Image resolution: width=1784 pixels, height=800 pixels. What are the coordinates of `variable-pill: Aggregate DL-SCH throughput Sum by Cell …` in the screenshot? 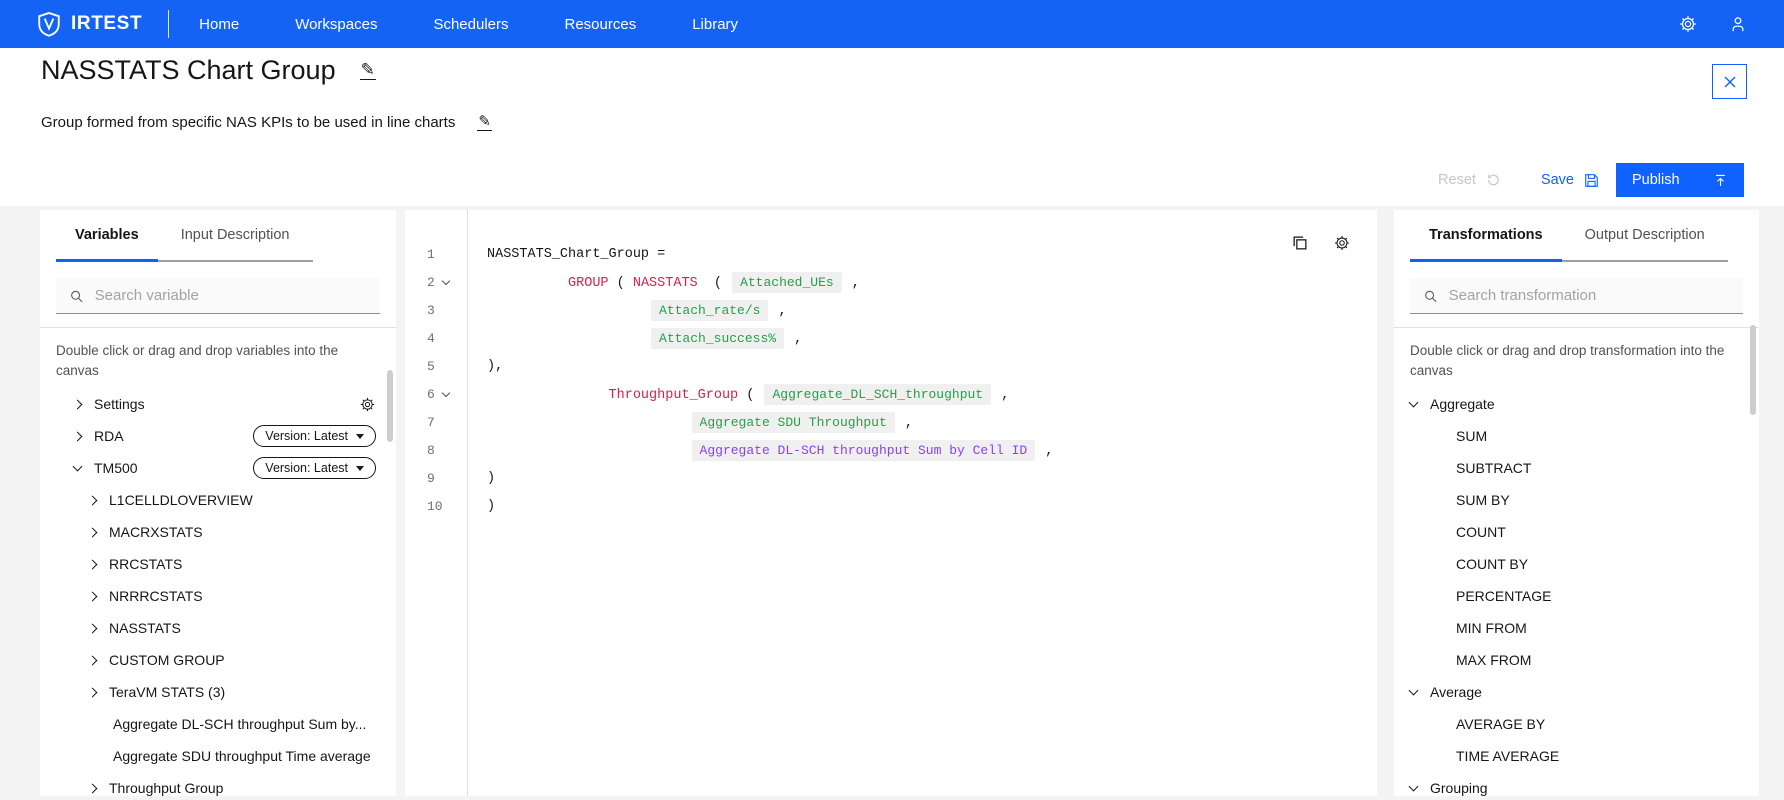 It's located at (863, 450).